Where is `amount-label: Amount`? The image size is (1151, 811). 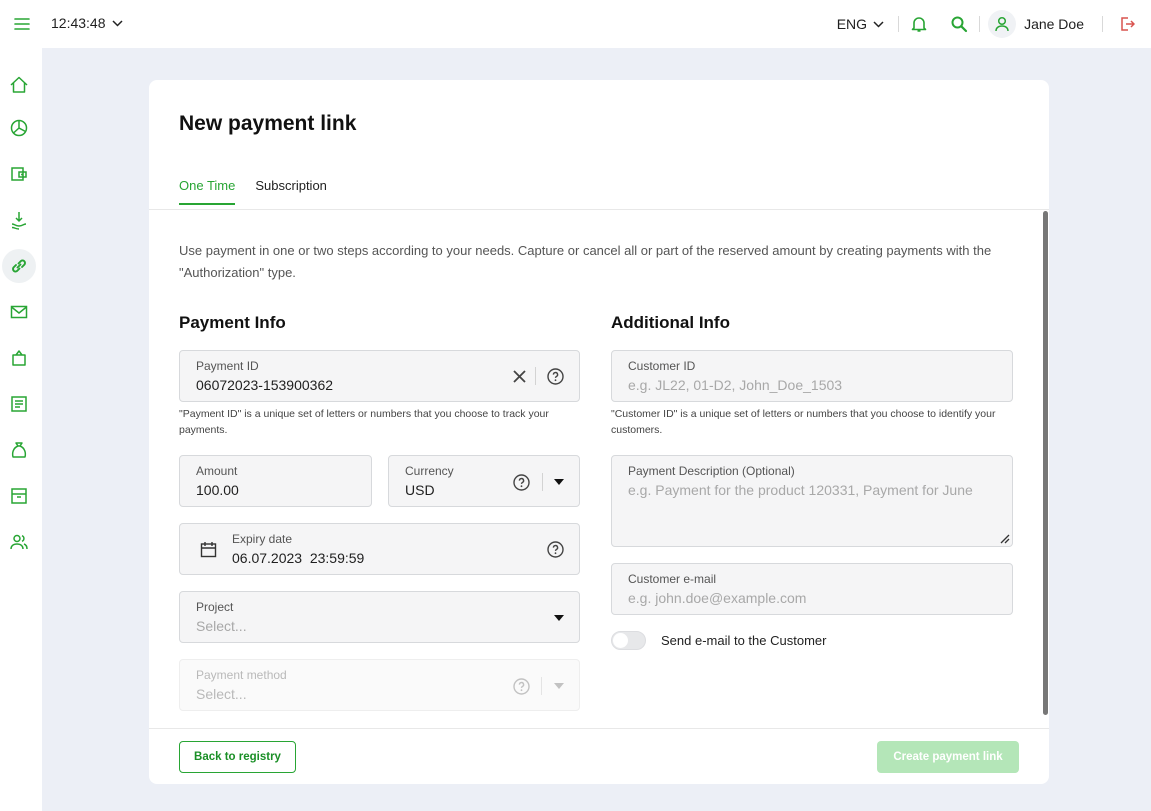
amount-label: Amount is located at coordinates (217, 471).